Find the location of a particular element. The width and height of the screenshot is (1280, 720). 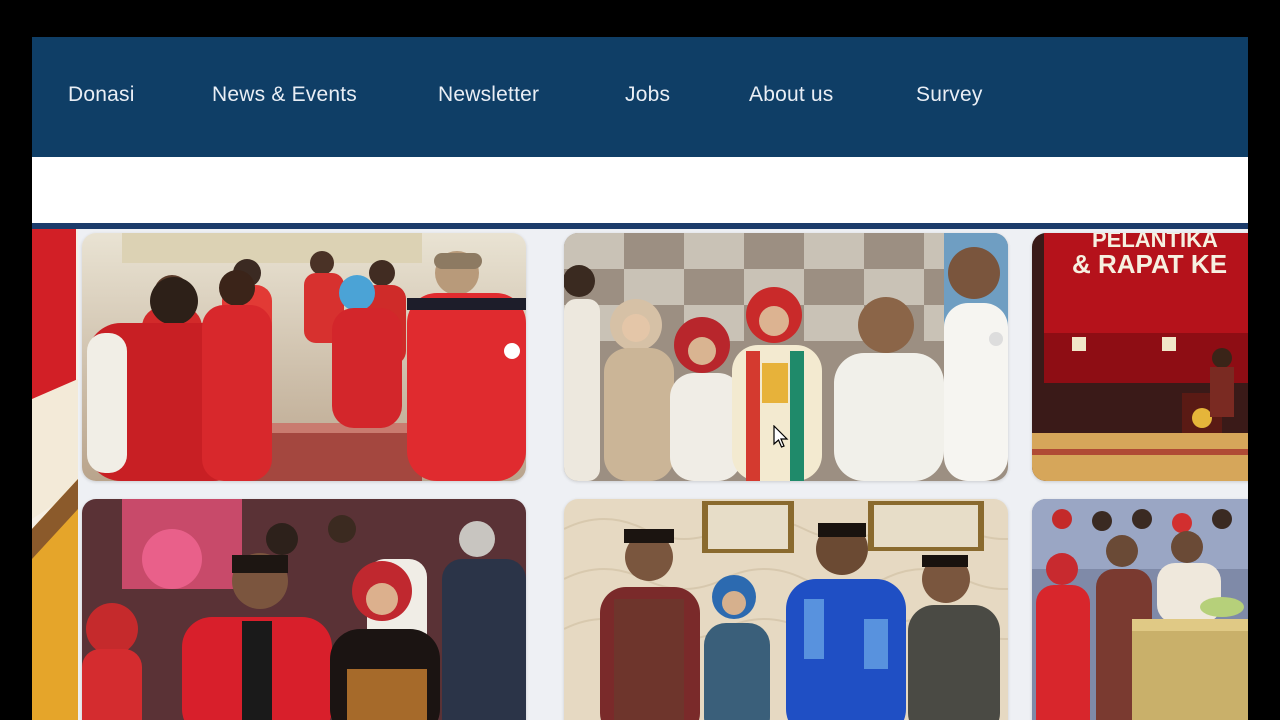

nav-newsletter: Newsletter is located at coordinates (488, 95).